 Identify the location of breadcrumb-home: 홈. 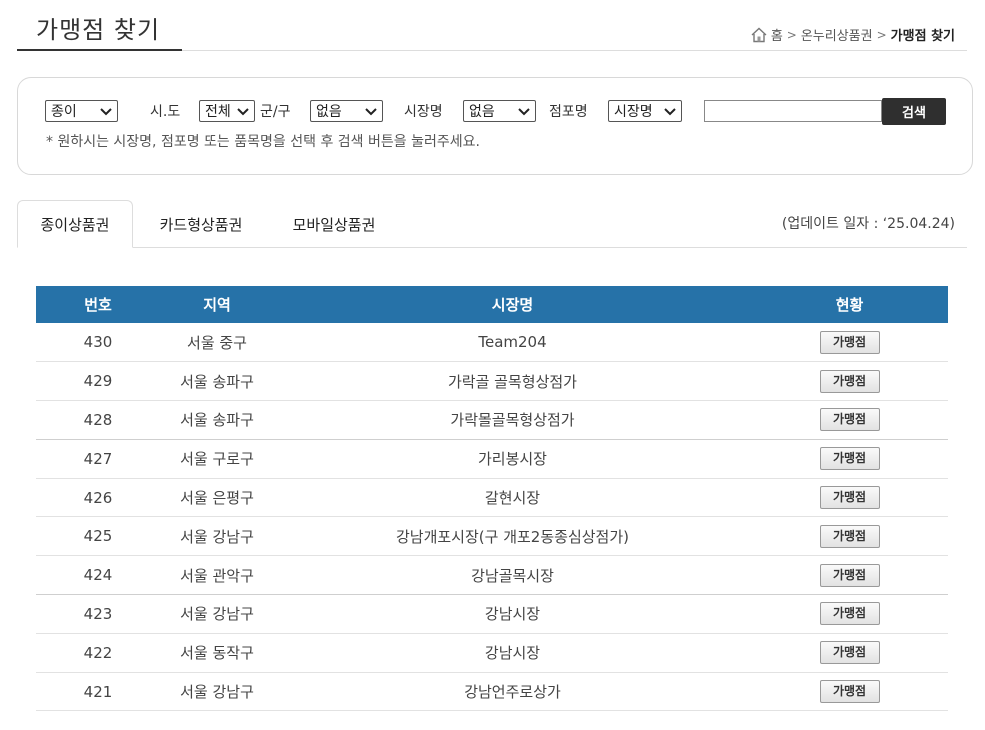
(777, 34).